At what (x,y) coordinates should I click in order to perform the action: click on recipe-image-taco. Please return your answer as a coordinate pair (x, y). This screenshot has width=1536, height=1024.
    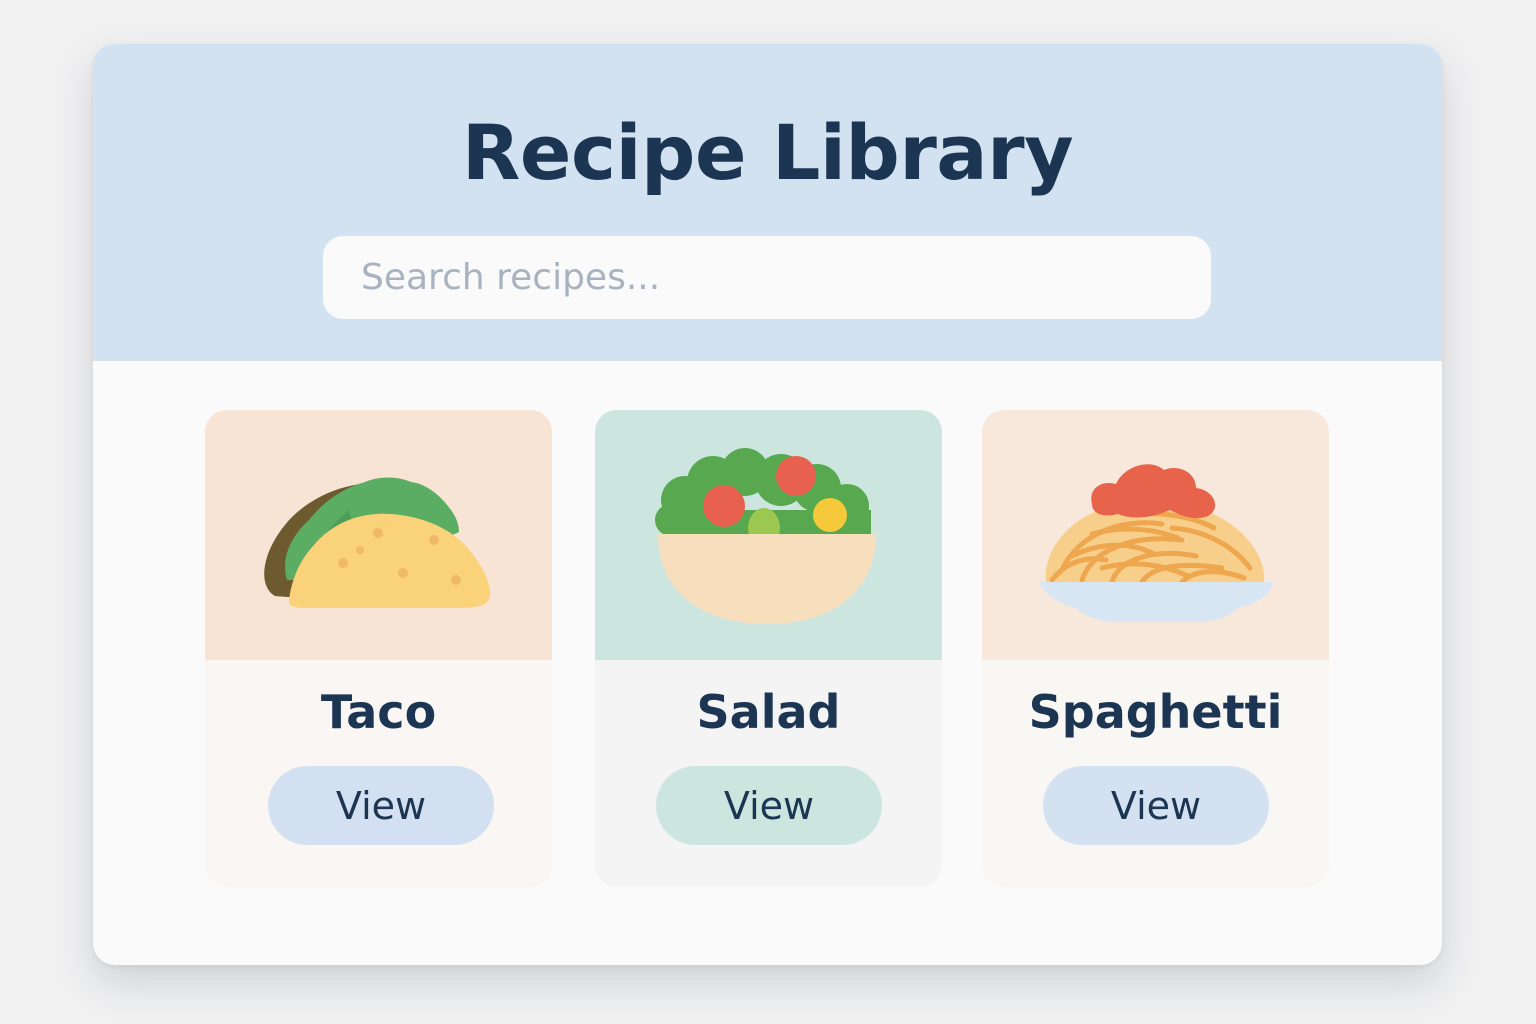
    Looking at the image, I should click on (378, 535).